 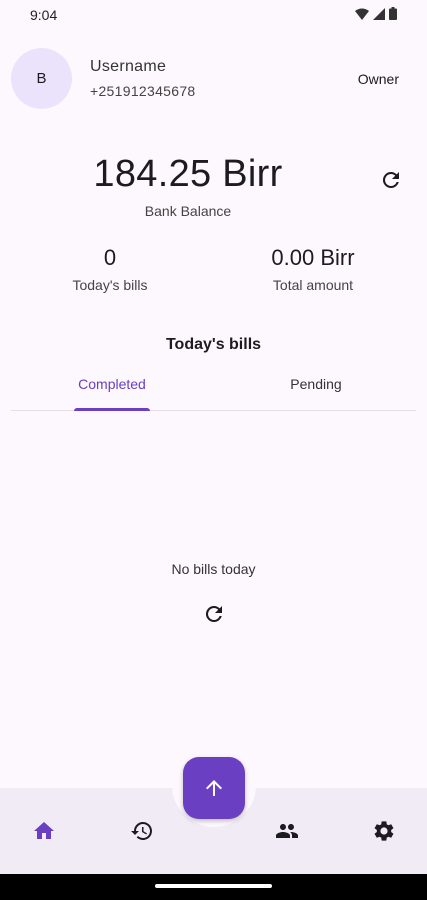 I want to click on status-icons, so click(x=376, y=13).